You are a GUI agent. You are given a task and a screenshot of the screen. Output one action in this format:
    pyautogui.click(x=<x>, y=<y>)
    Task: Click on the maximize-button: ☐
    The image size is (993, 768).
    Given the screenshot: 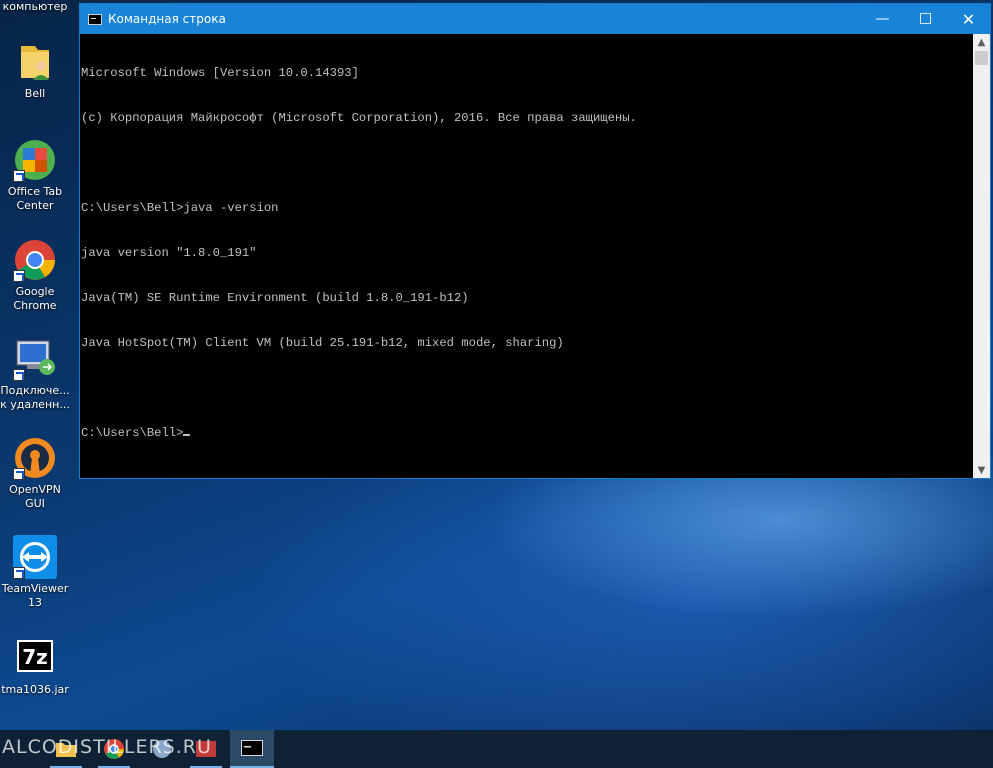 What is the action you would take?
    pyautogui.click(x=925, y=19)
    